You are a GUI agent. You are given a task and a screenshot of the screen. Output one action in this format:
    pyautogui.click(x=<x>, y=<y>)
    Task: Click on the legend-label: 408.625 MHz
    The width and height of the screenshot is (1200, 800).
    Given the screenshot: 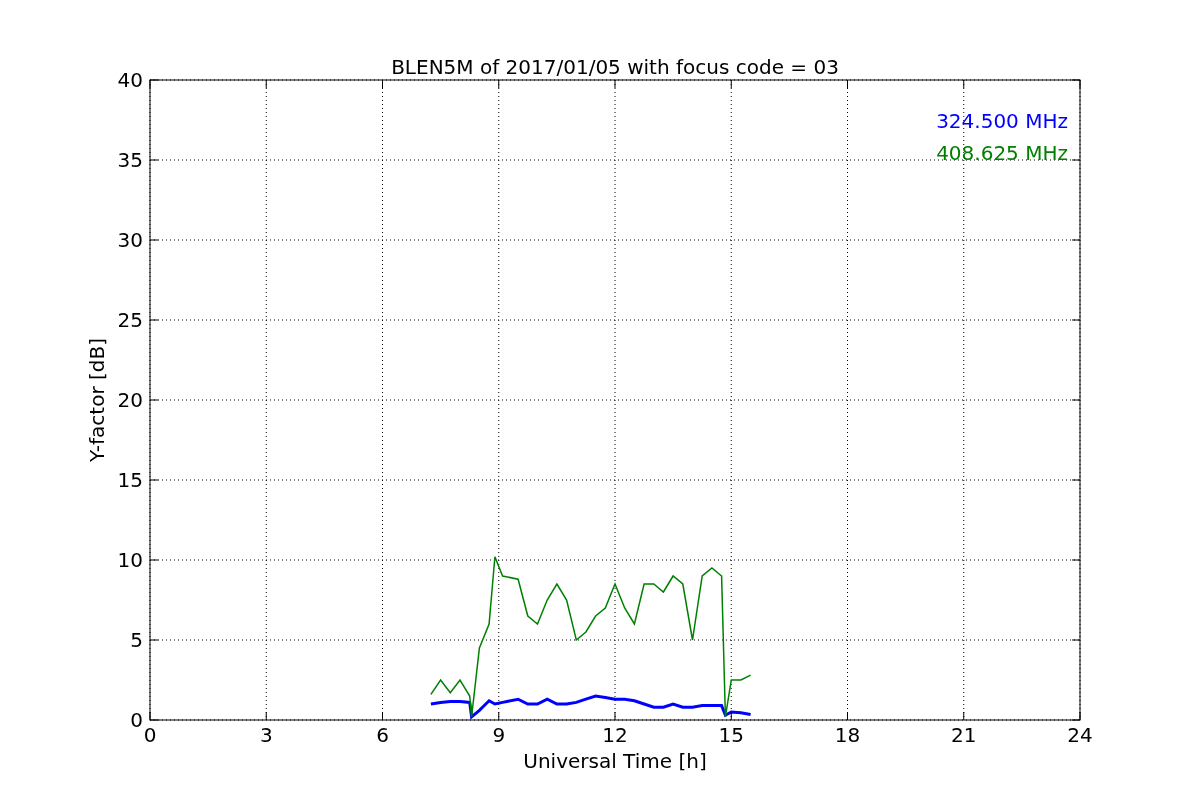 What is the action you would take?
    pyautogui.click(x=1002, y=153)
    